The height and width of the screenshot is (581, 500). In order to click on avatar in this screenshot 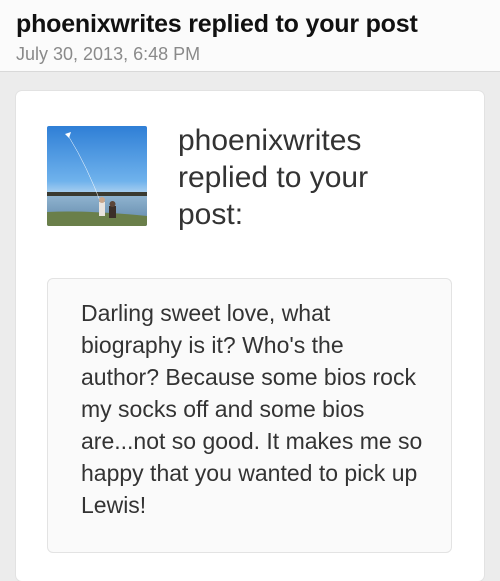, I will do `click(97, 176)`.